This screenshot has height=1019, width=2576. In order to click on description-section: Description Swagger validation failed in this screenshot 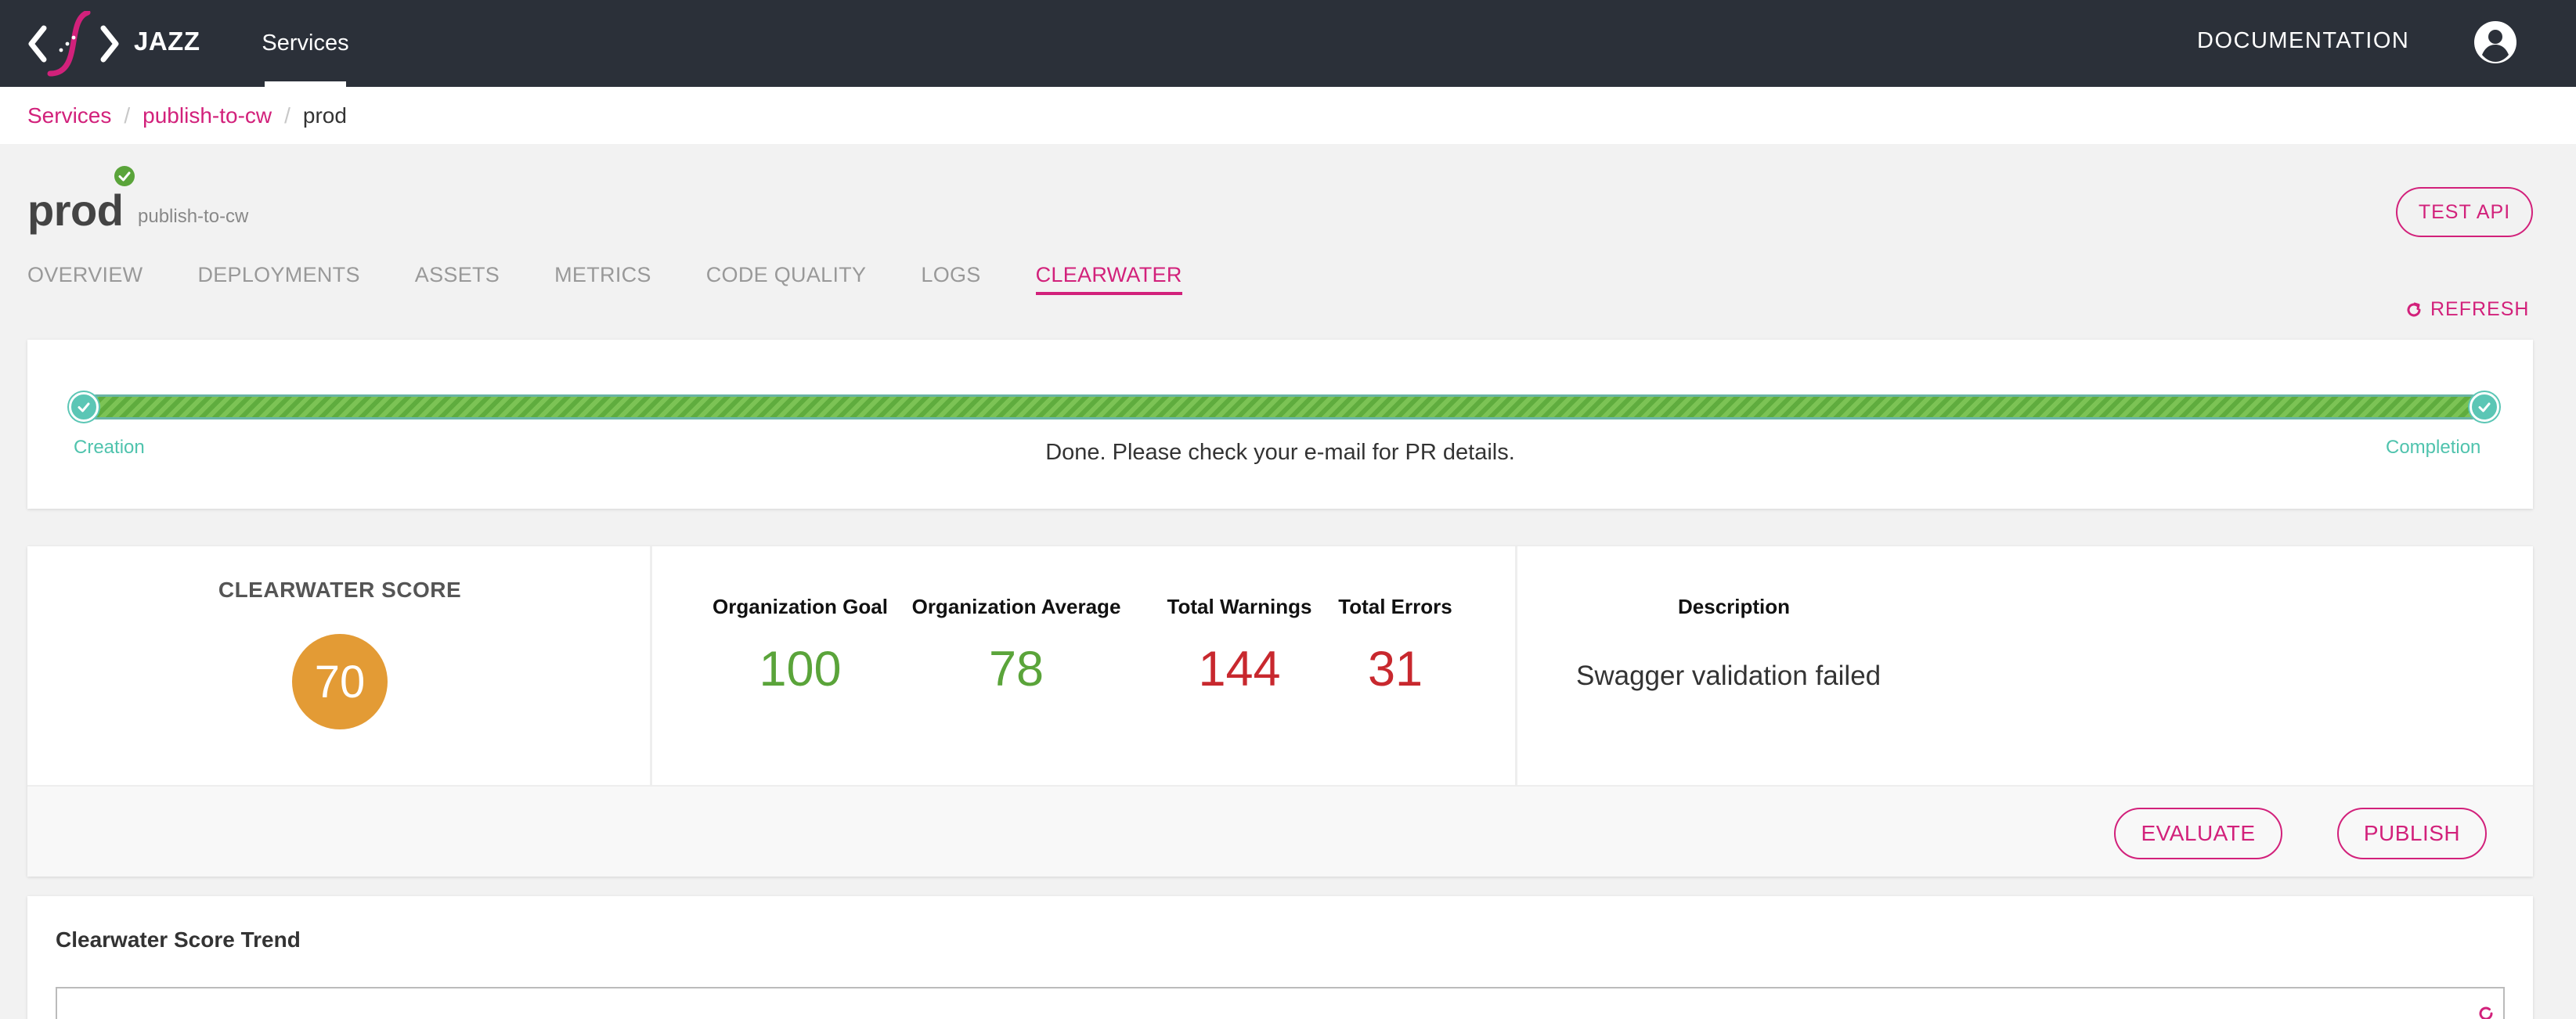, I will do `click(2025, 666)`.